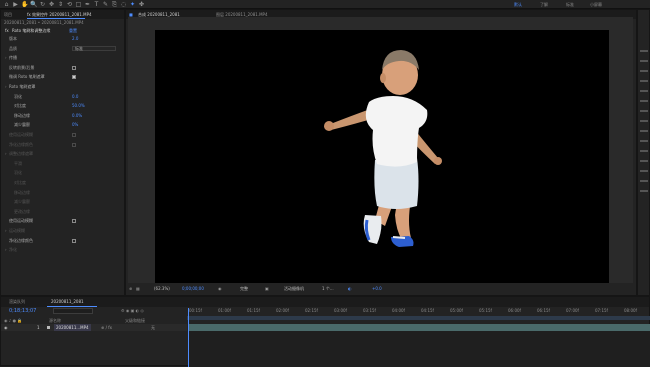 This screenshot has height=367, width=650. What do you see at coordinates (63, 30) in the screenshot?
I see `effect-header: fx Roto 笔刷和调整边缘 重置` at bounding box center [63, 30].